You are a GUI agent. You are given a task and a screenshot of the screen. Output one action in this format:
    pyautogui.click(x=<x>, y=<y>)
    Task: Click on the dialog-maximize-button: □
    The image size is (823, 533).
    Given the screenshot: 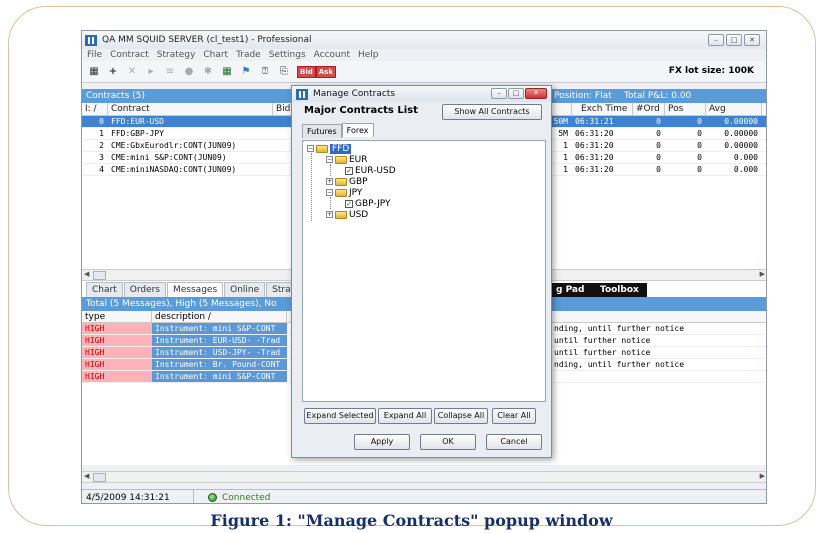 What is the action you would take?
    pyautogui.click(x=516, y=93)
    